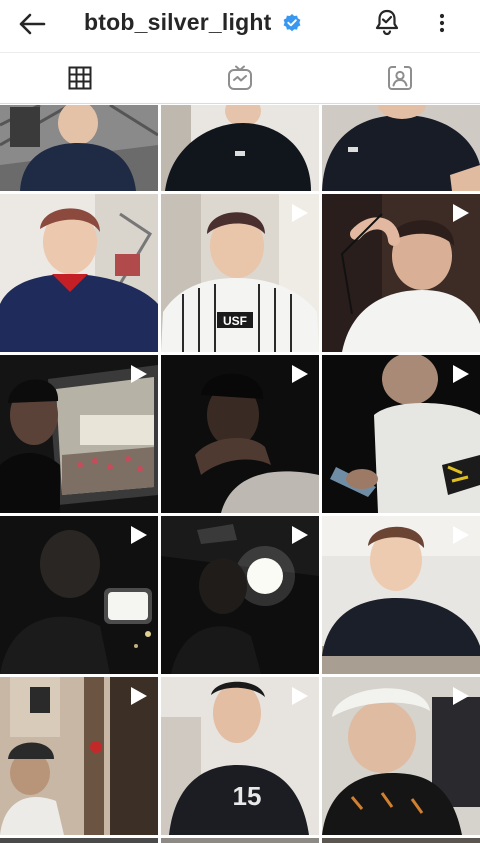 The width and height of the screenshot is (480, 843). What do you see at coordinates (442, 23) in the screenshot?
I see `vertical-dots-icon` at bounding box center [442, 23].